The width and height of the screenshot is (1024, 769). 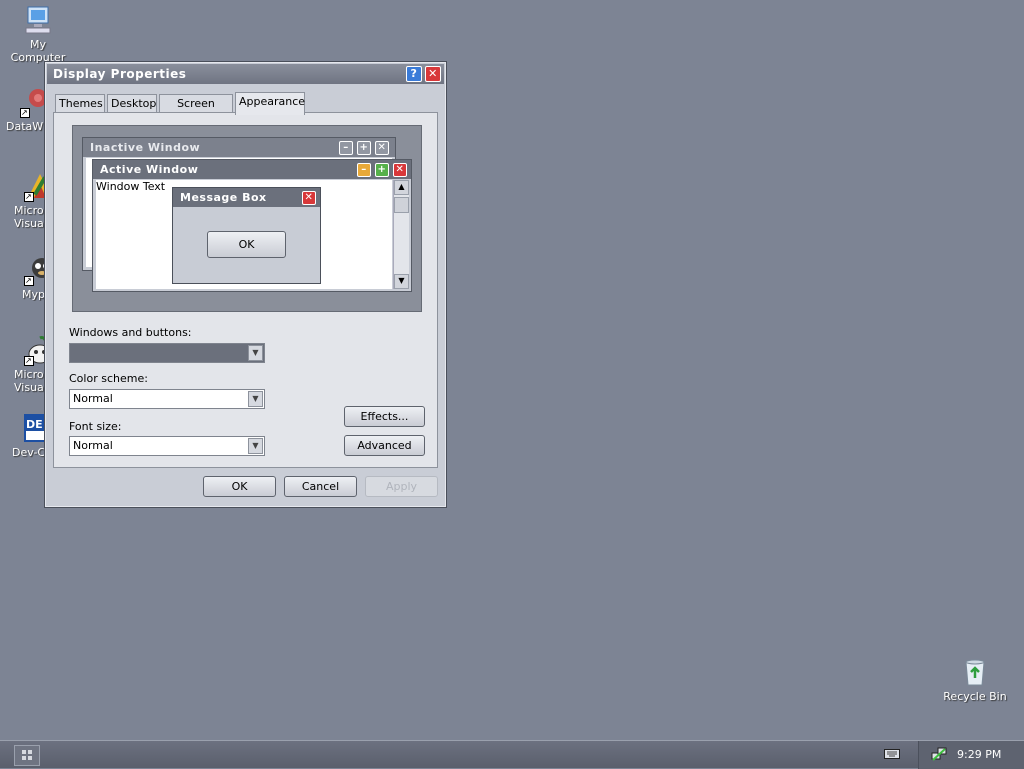 What do you see at coordinates (270, 103) in the screenshot?
I see `tab-appearance: Appearance` at bounding box center [270, 103].